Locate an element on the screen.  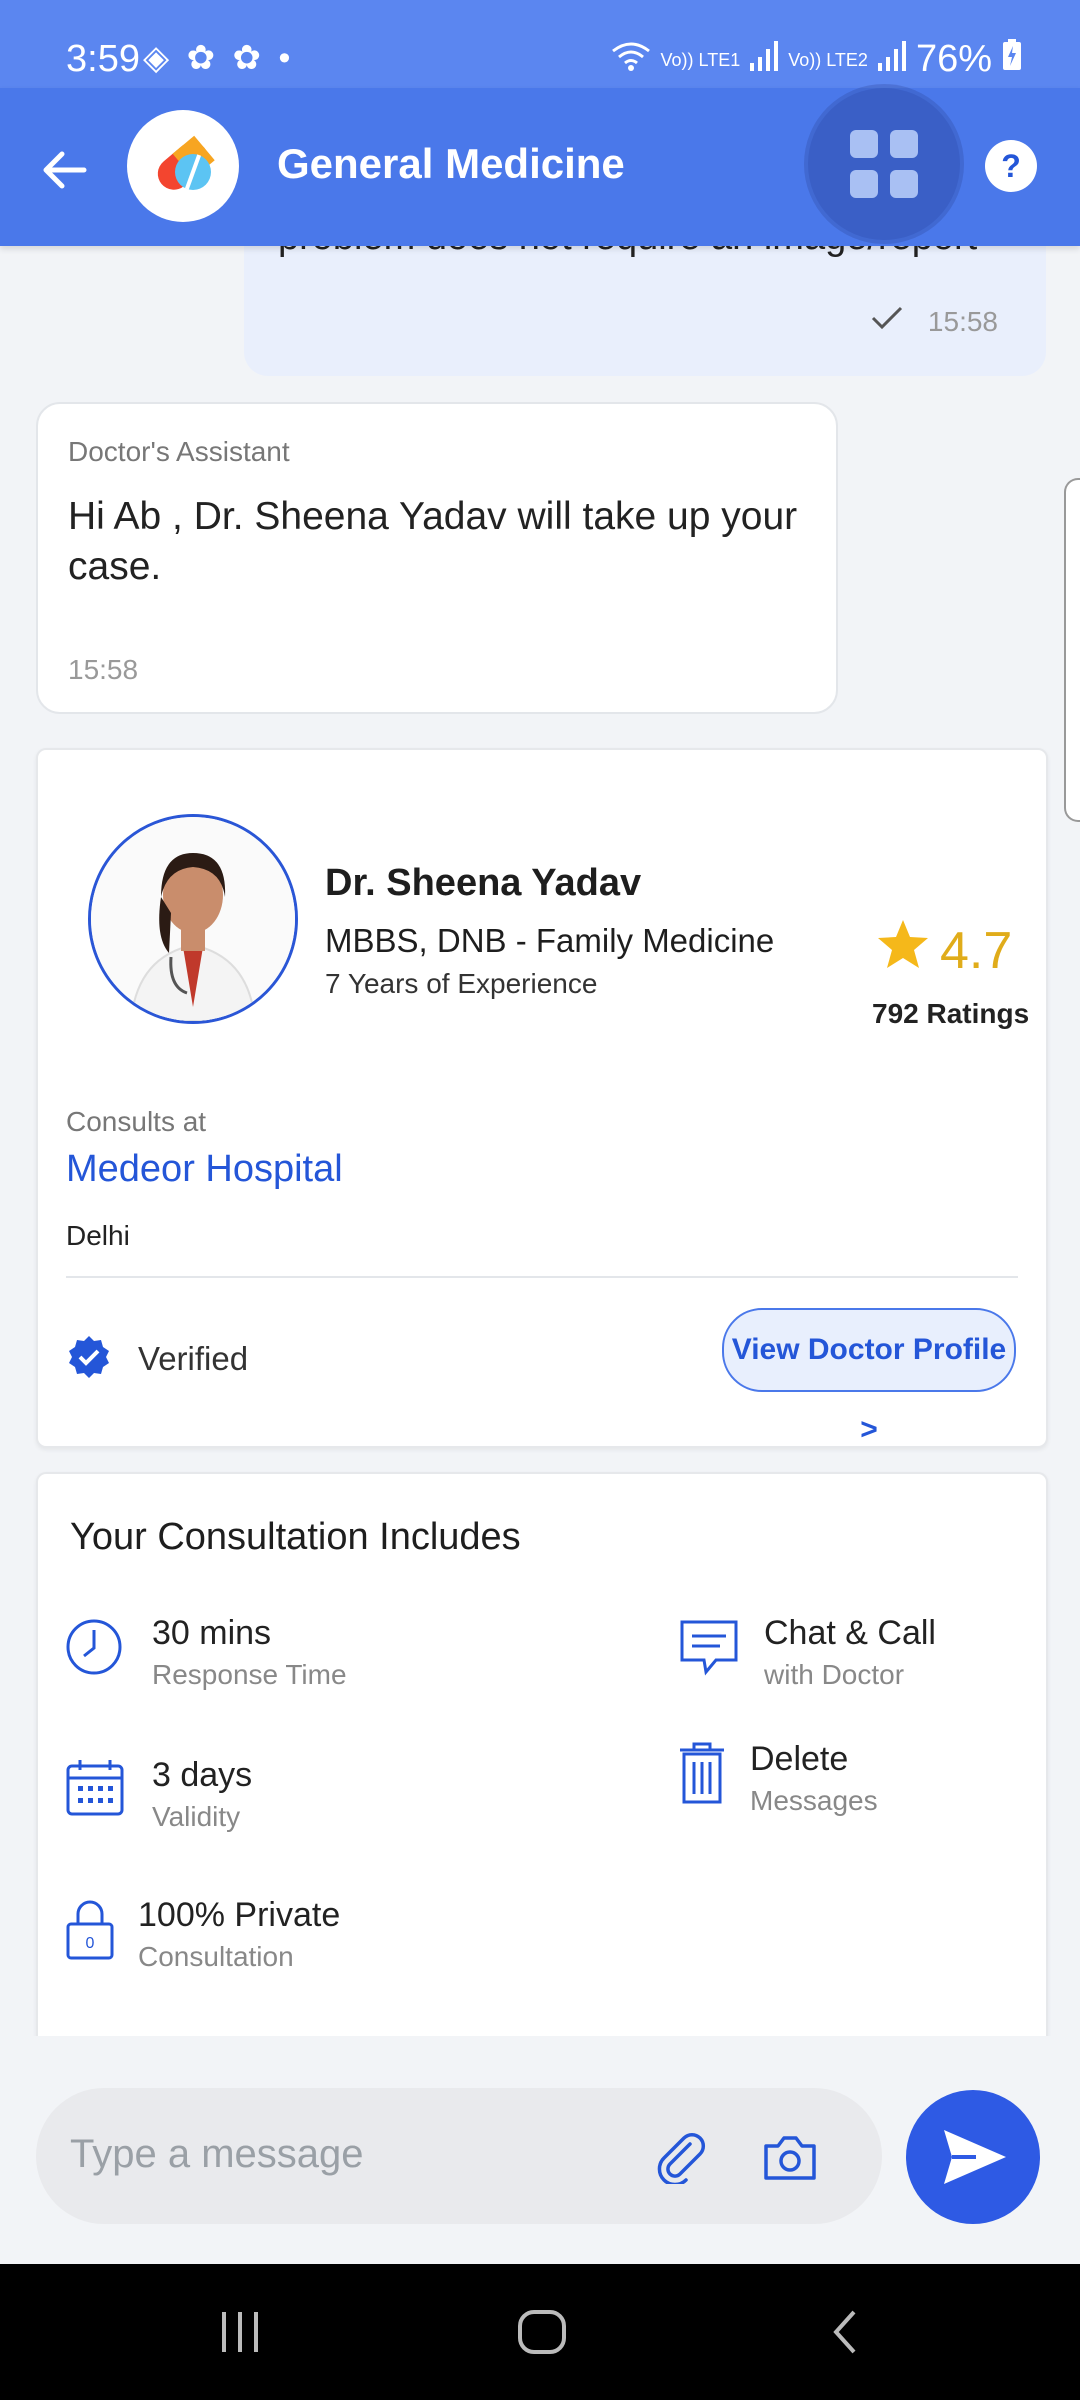
back-arrow-icon is located at coordinates (66, 170).